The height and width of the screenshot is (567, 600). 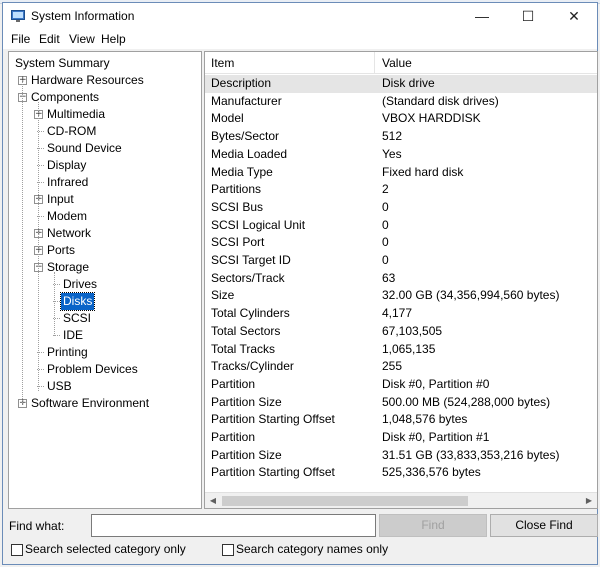 What do you see at coordinates (440, 100) in the screenshot?
I see `value-cell: (Standard disk drives)` at bounding box center [440, 100].